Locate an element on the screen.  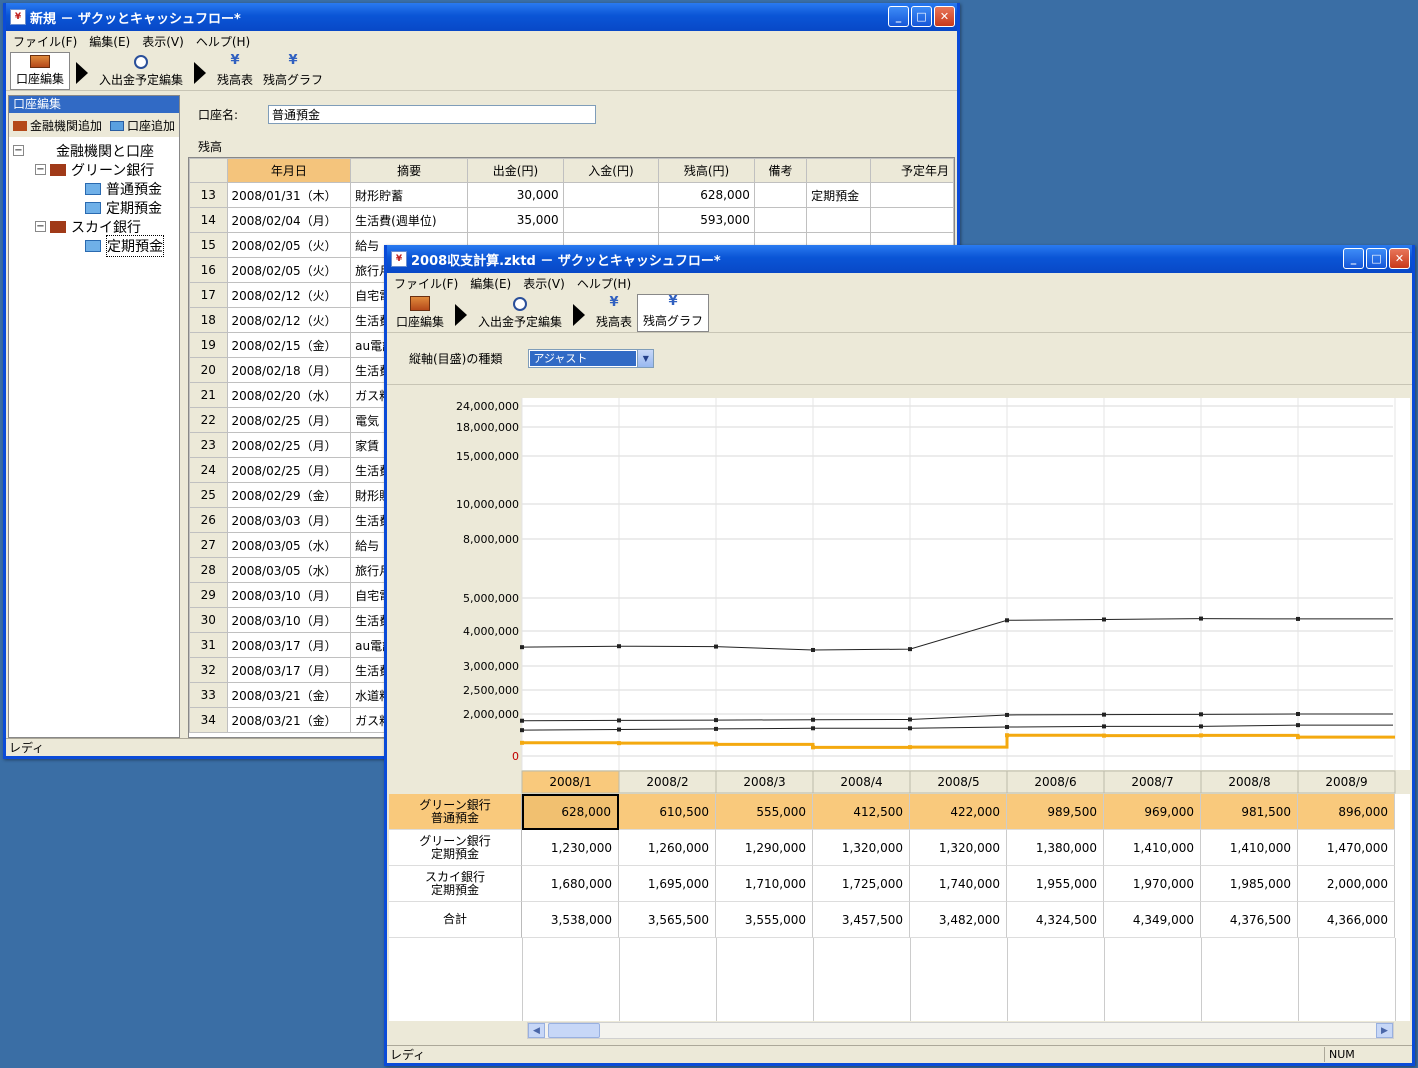
column-balance: 残高(円) is located at coordinates (706, 170).